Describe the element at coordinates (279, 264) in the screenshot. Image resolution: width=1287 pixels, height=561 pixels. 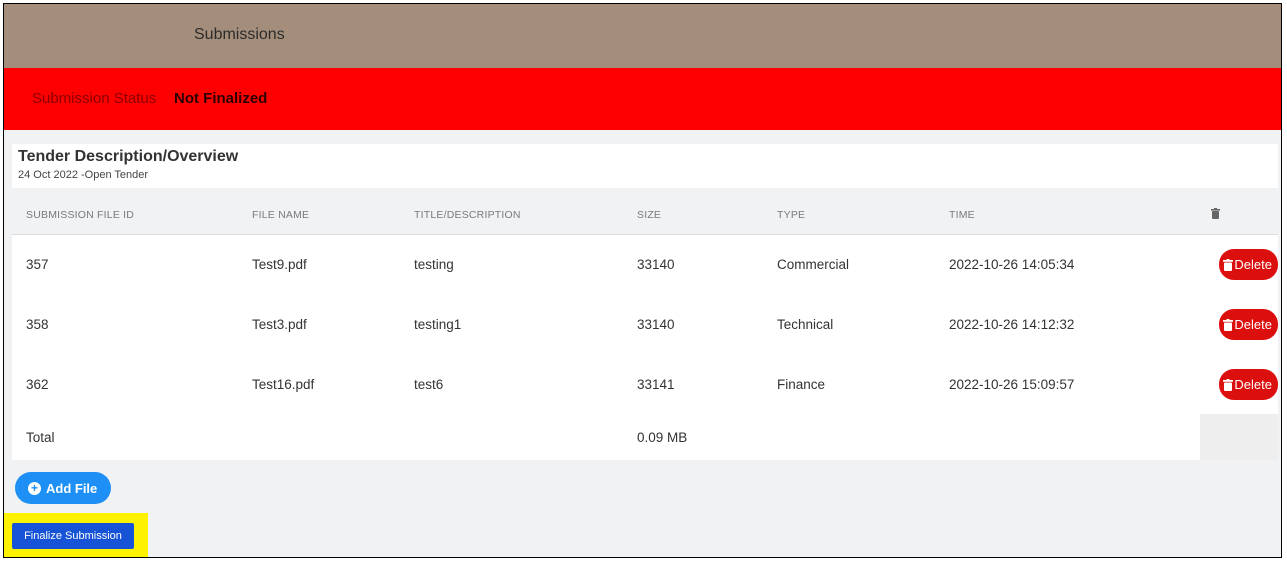
I see `cell-file-name: Test9.pdf` at that location.